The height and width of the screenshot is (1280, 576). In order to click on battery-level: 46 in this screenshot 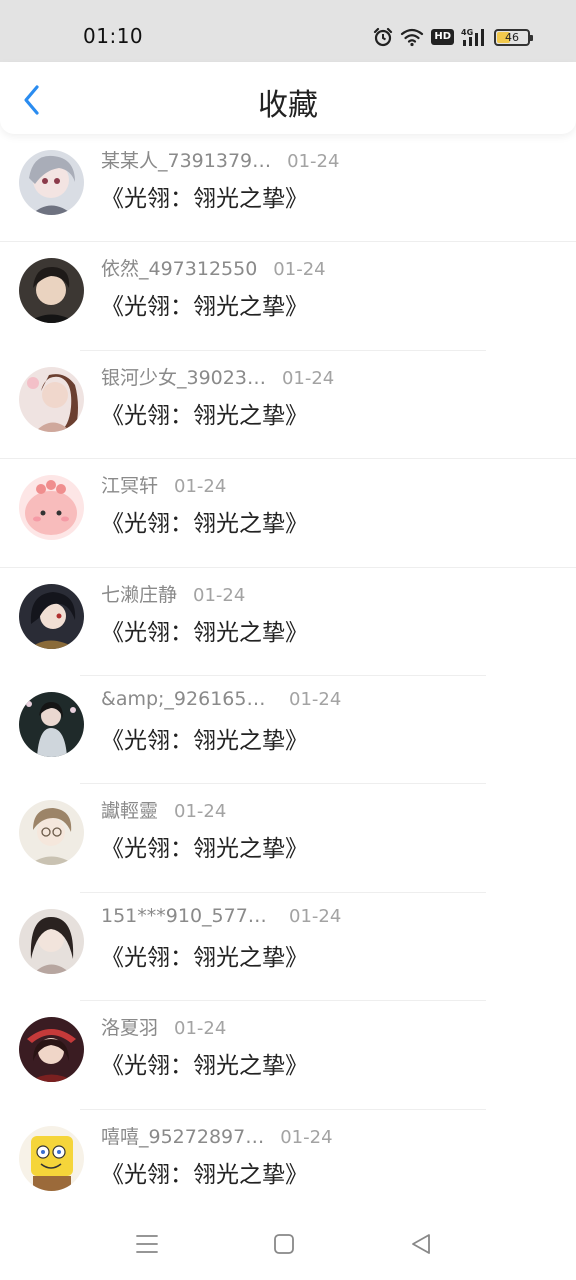, I will do `click(512, 37)`.